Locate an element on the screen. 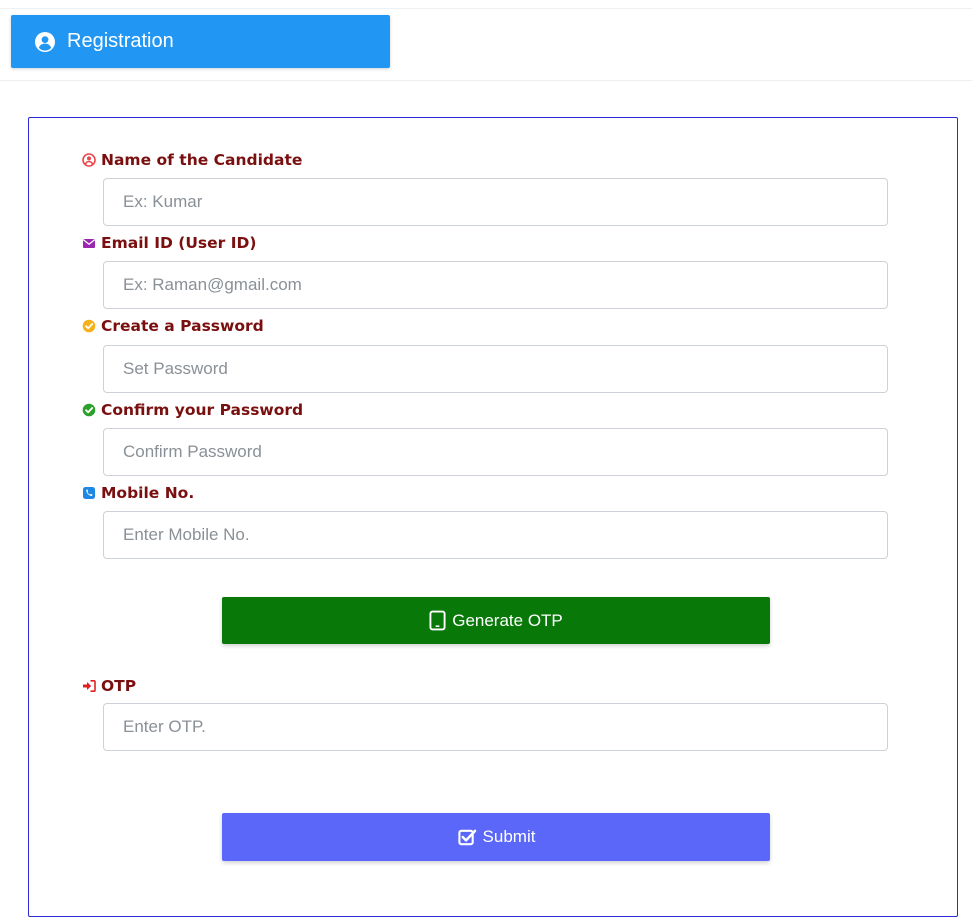 The width and height of the screenshot is (972, 917). user-icon is located at coordinates (89, 160).